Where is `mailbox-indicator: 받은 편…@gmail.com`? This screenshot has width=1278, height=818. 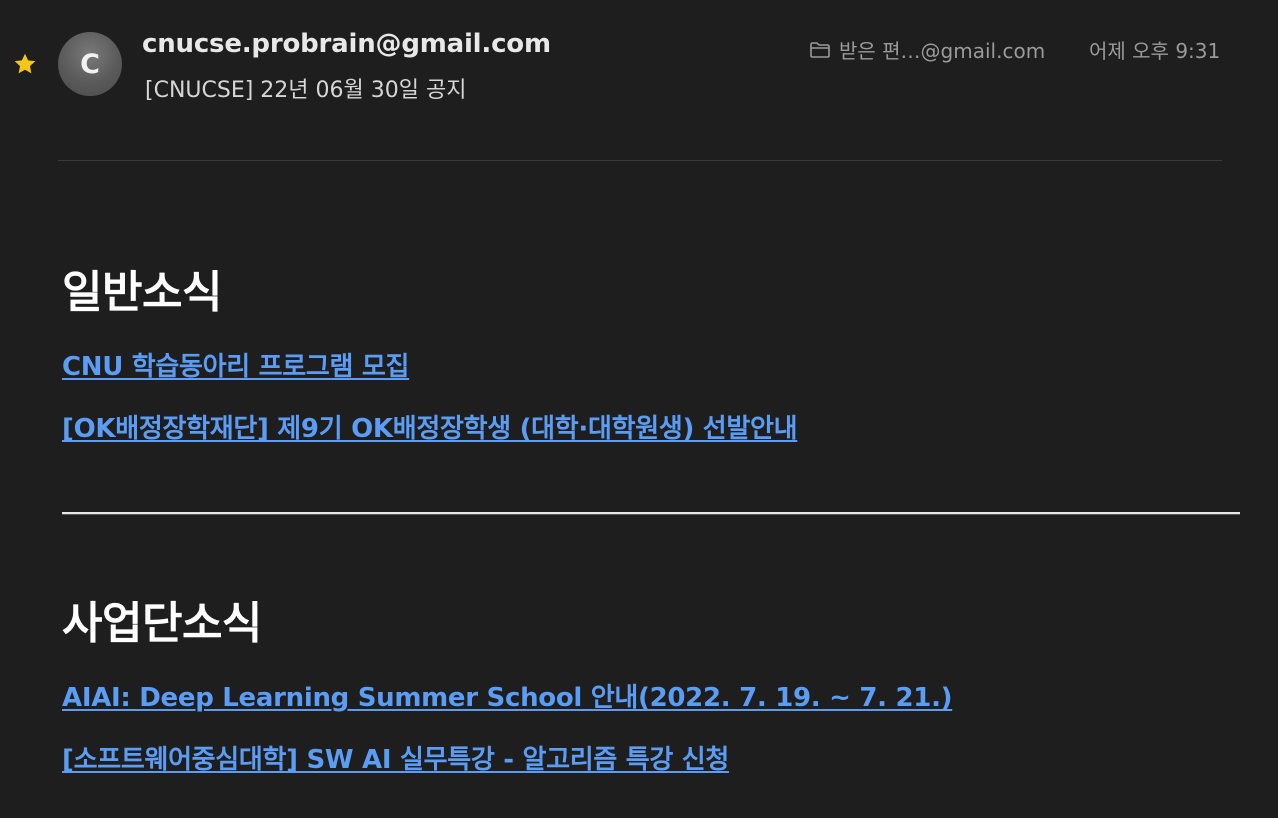
mailbox-indicator: 받은 편…@gmail.com is located at coordinates (927, 49).